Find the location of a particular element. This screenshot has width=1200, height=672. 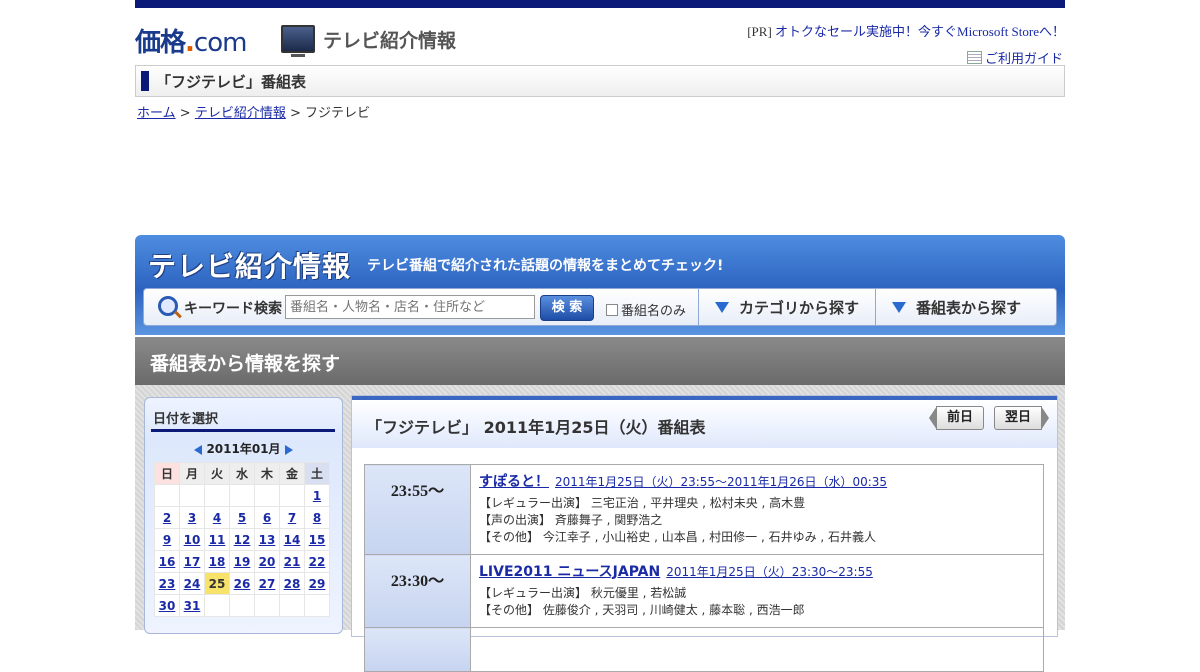

calendar-day-link: 6 is located at coordinates (267, 518).